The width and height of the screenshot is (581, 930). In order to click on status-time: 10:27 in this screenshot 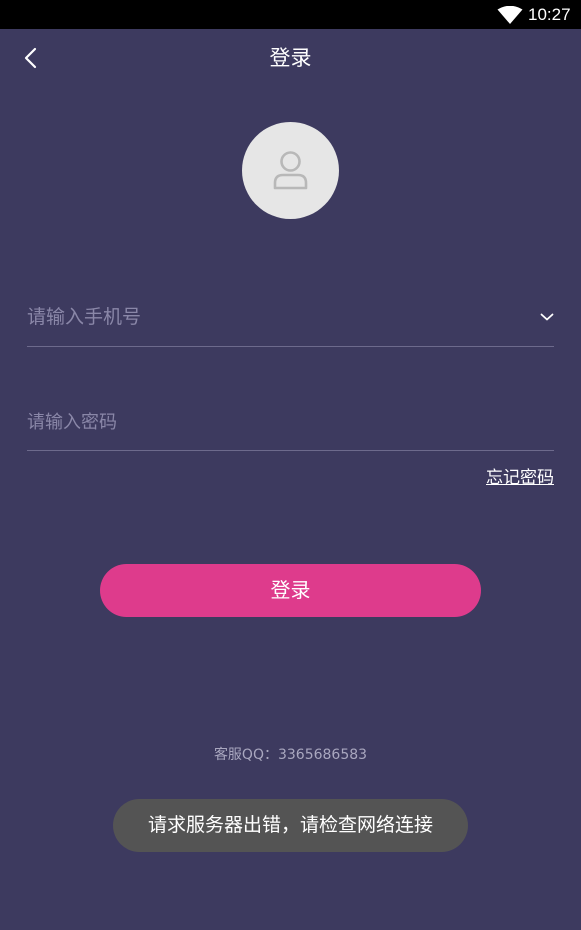, I will do `click(549, 14)`.